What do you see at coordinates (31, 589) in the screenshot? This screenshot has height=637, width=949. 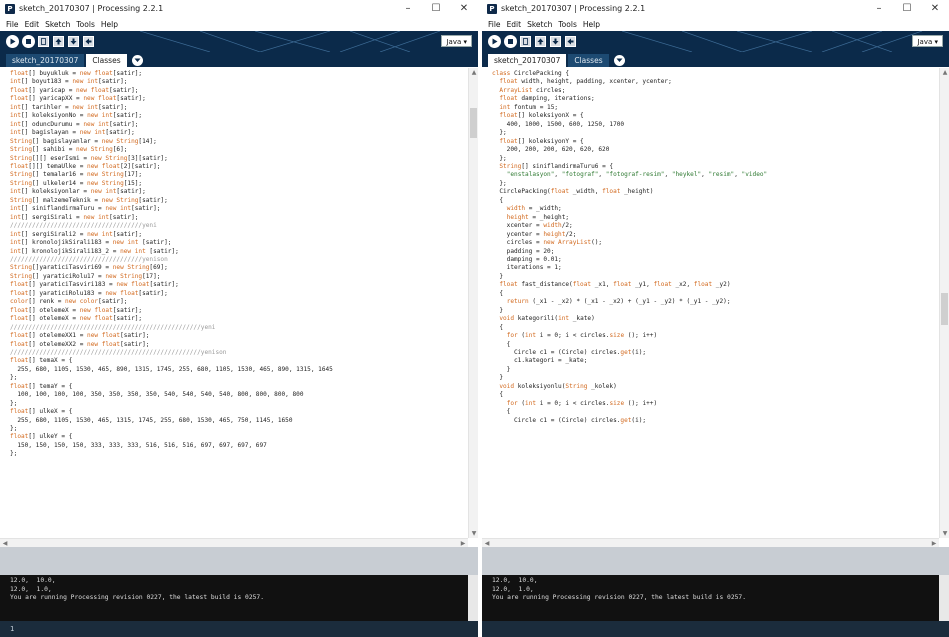 I see `console-line: 12.0, 1.0,` at bounding box center [31, 589].